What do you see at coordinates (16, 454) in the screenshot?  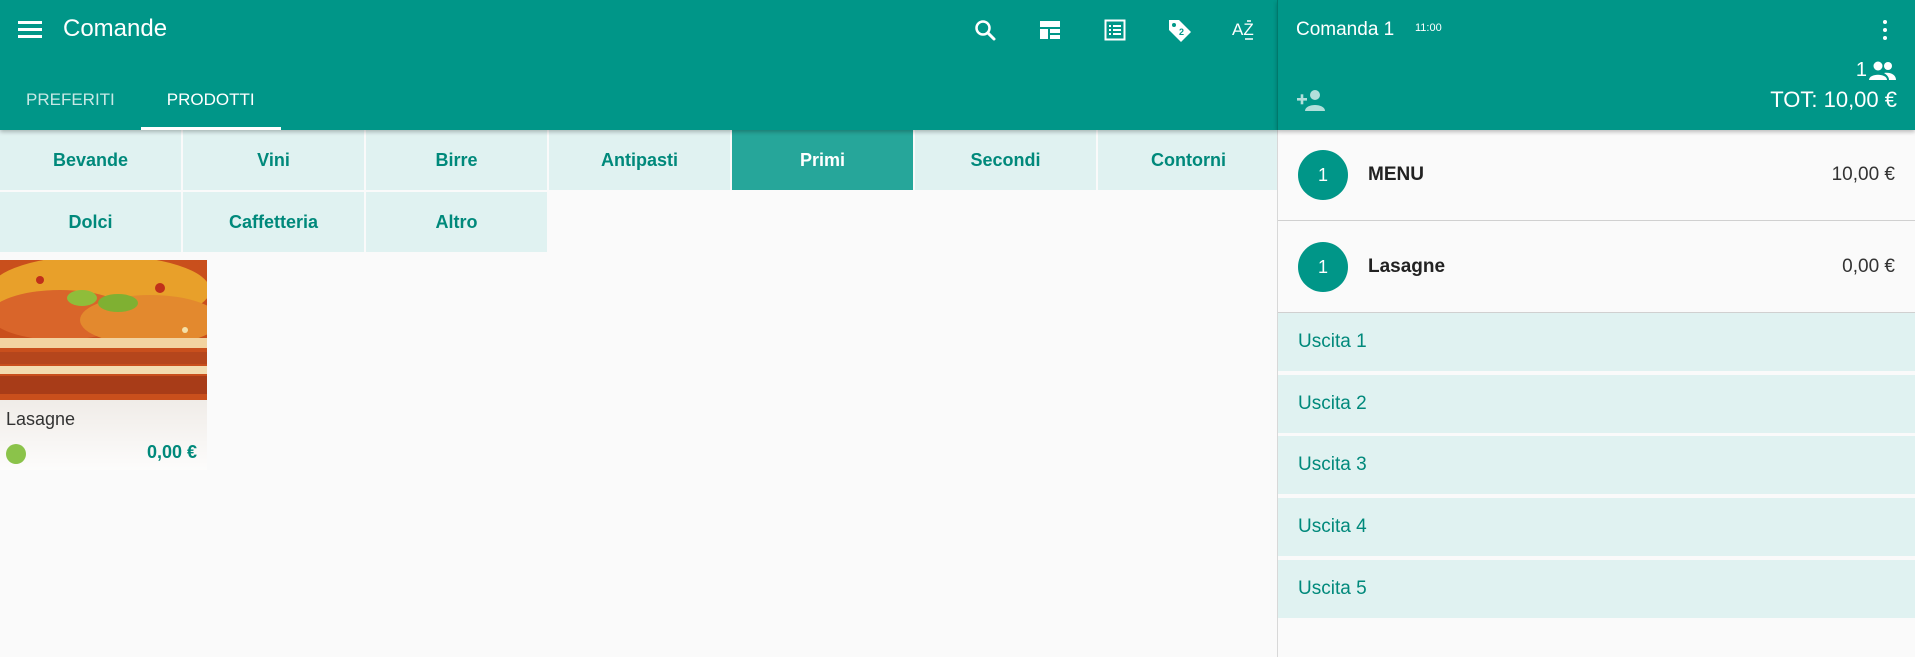 I see `product-status-dot` at bounding box center [16, 454].